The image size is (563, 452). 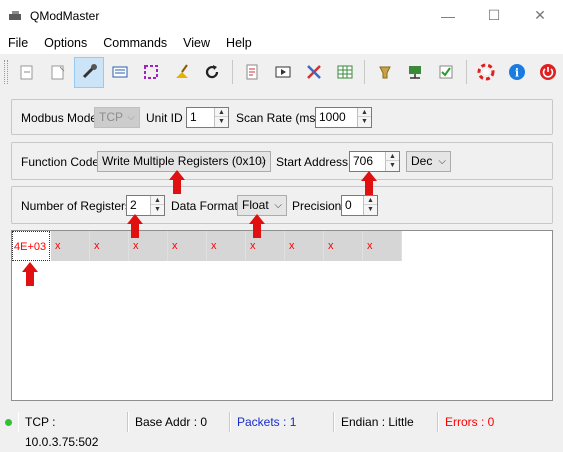 What do you see at coordinates (58, 72) in the screenshot?
I see `disconnect-icon` at bounding box center [58, 72].